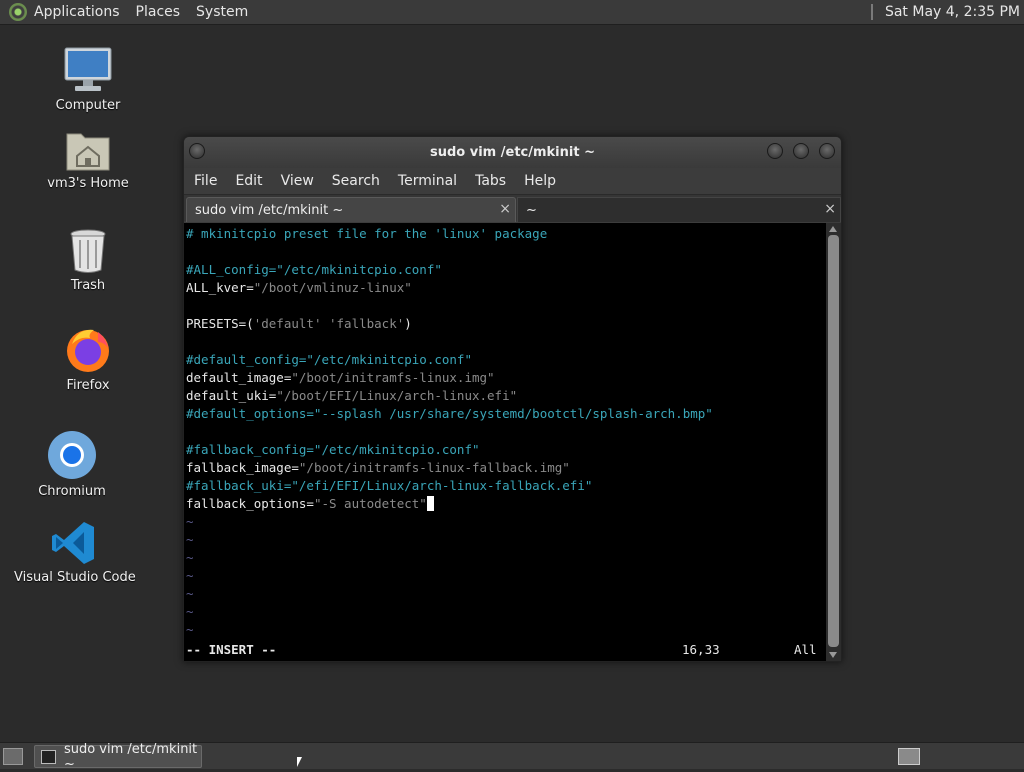  Describe the element at coordinates (222, 12) in the screenshot. I see `menu-system: System` at that location.